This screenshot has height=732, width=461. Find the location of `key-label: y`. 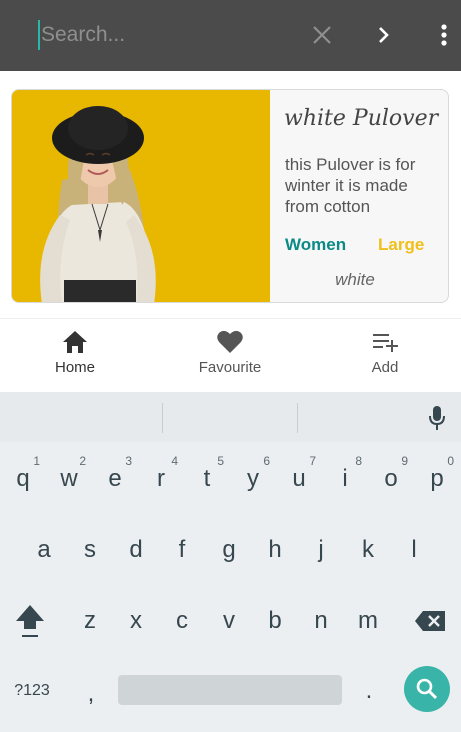

key-label: y is located at coordinates (253, 478).